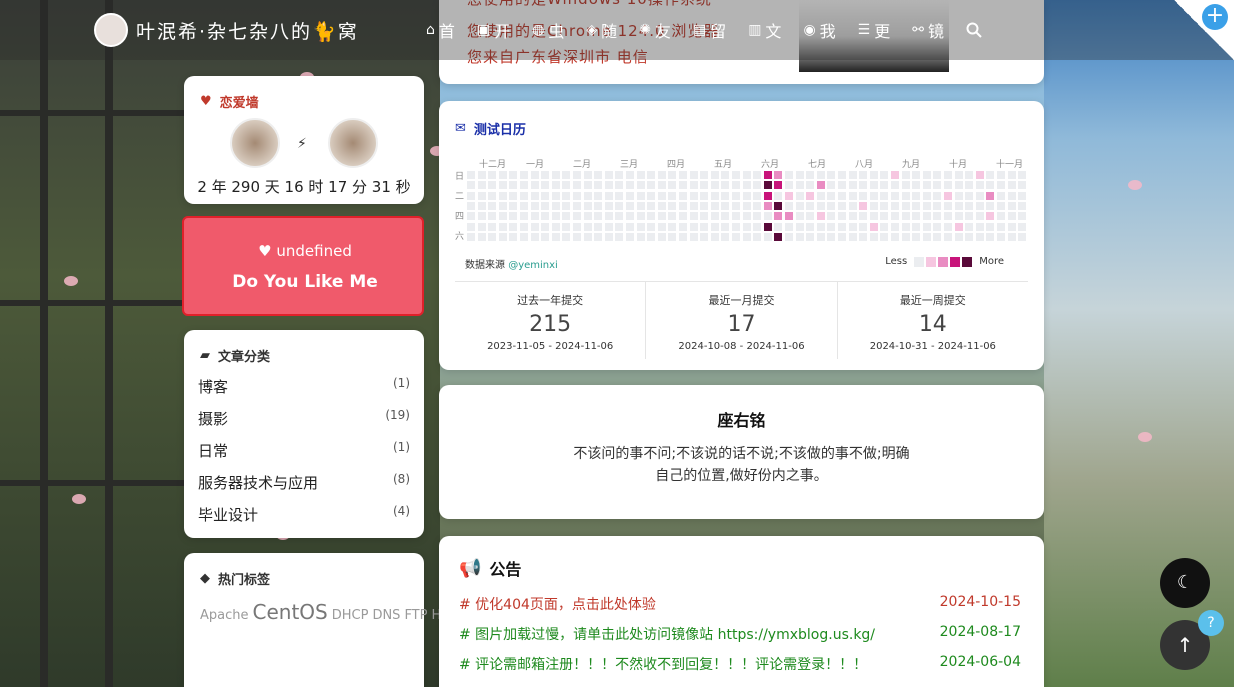 The width and height of the screenshot is (1234, 687). I want to click on site-avatar, so click(111, 30).